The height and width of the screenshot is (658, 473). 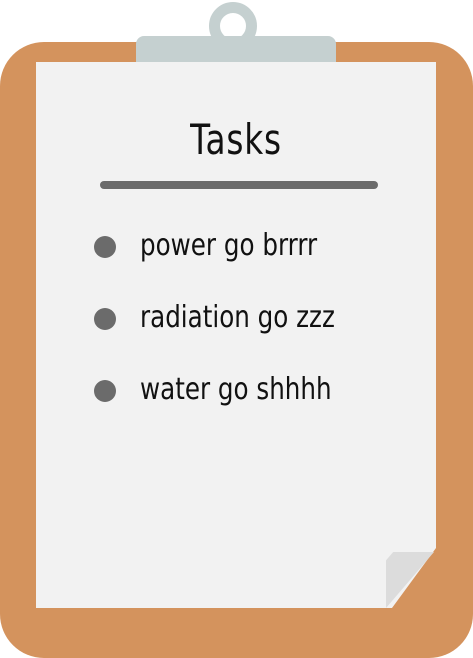 I want to click on list-item: water go shhhh, so click(x=254, y=404).